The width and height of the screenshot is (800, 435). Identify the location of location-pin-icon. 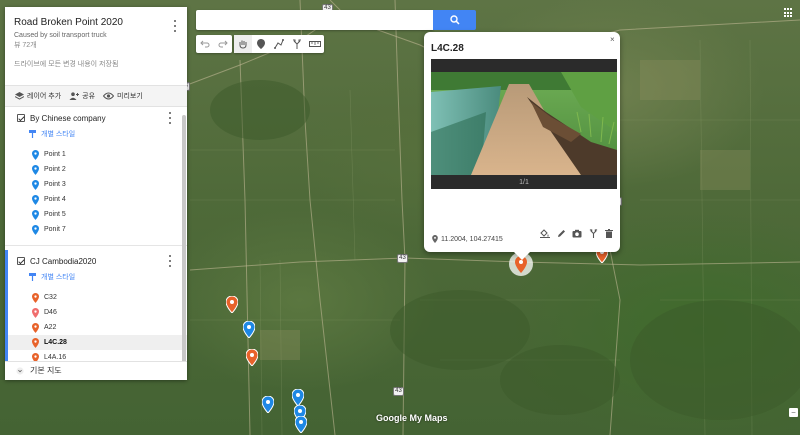
(435, 239).